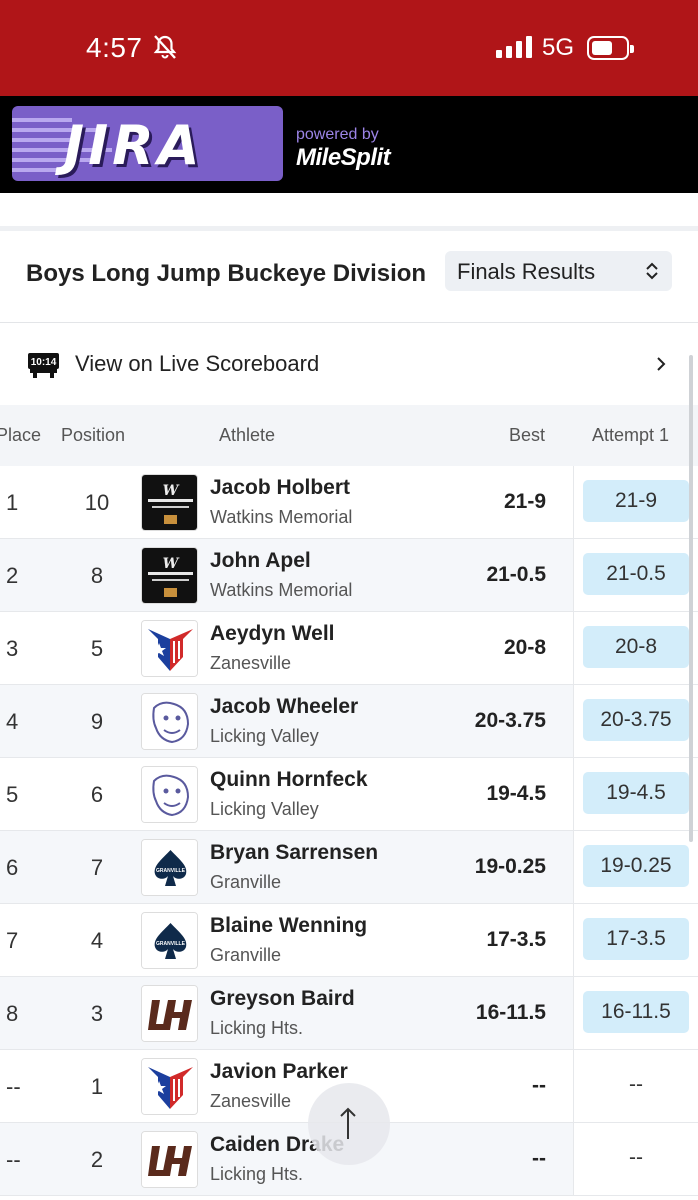 The image size is (698, 1200). I want to click on brand-header: JIRA powered by MileSplit, so click(349, 144).